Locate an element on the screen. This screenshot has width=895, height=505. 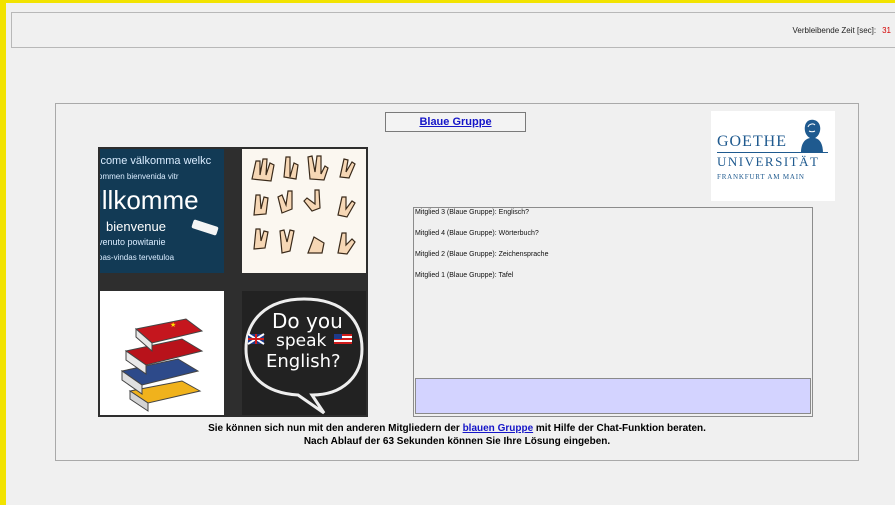
university-logo: GOETHE UNIVERSITÄT FRANKFURT AM MAIN is located at coordinates (773, 156).